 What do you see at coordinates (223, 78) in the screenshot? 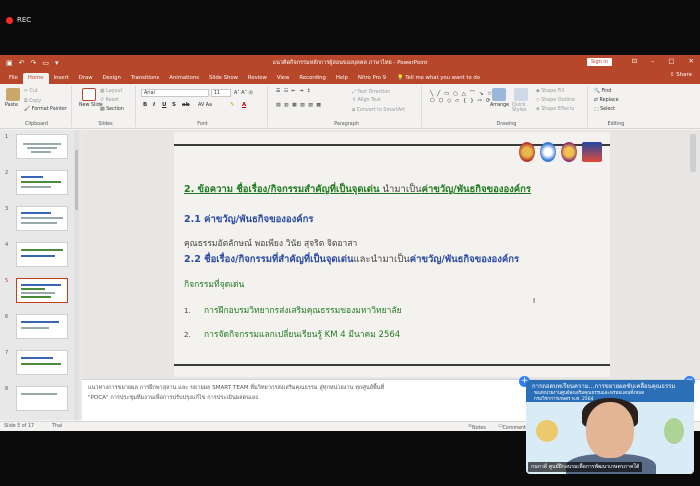
I see `tab-slide-show: Slide Show` at bounding box center [223, 78].